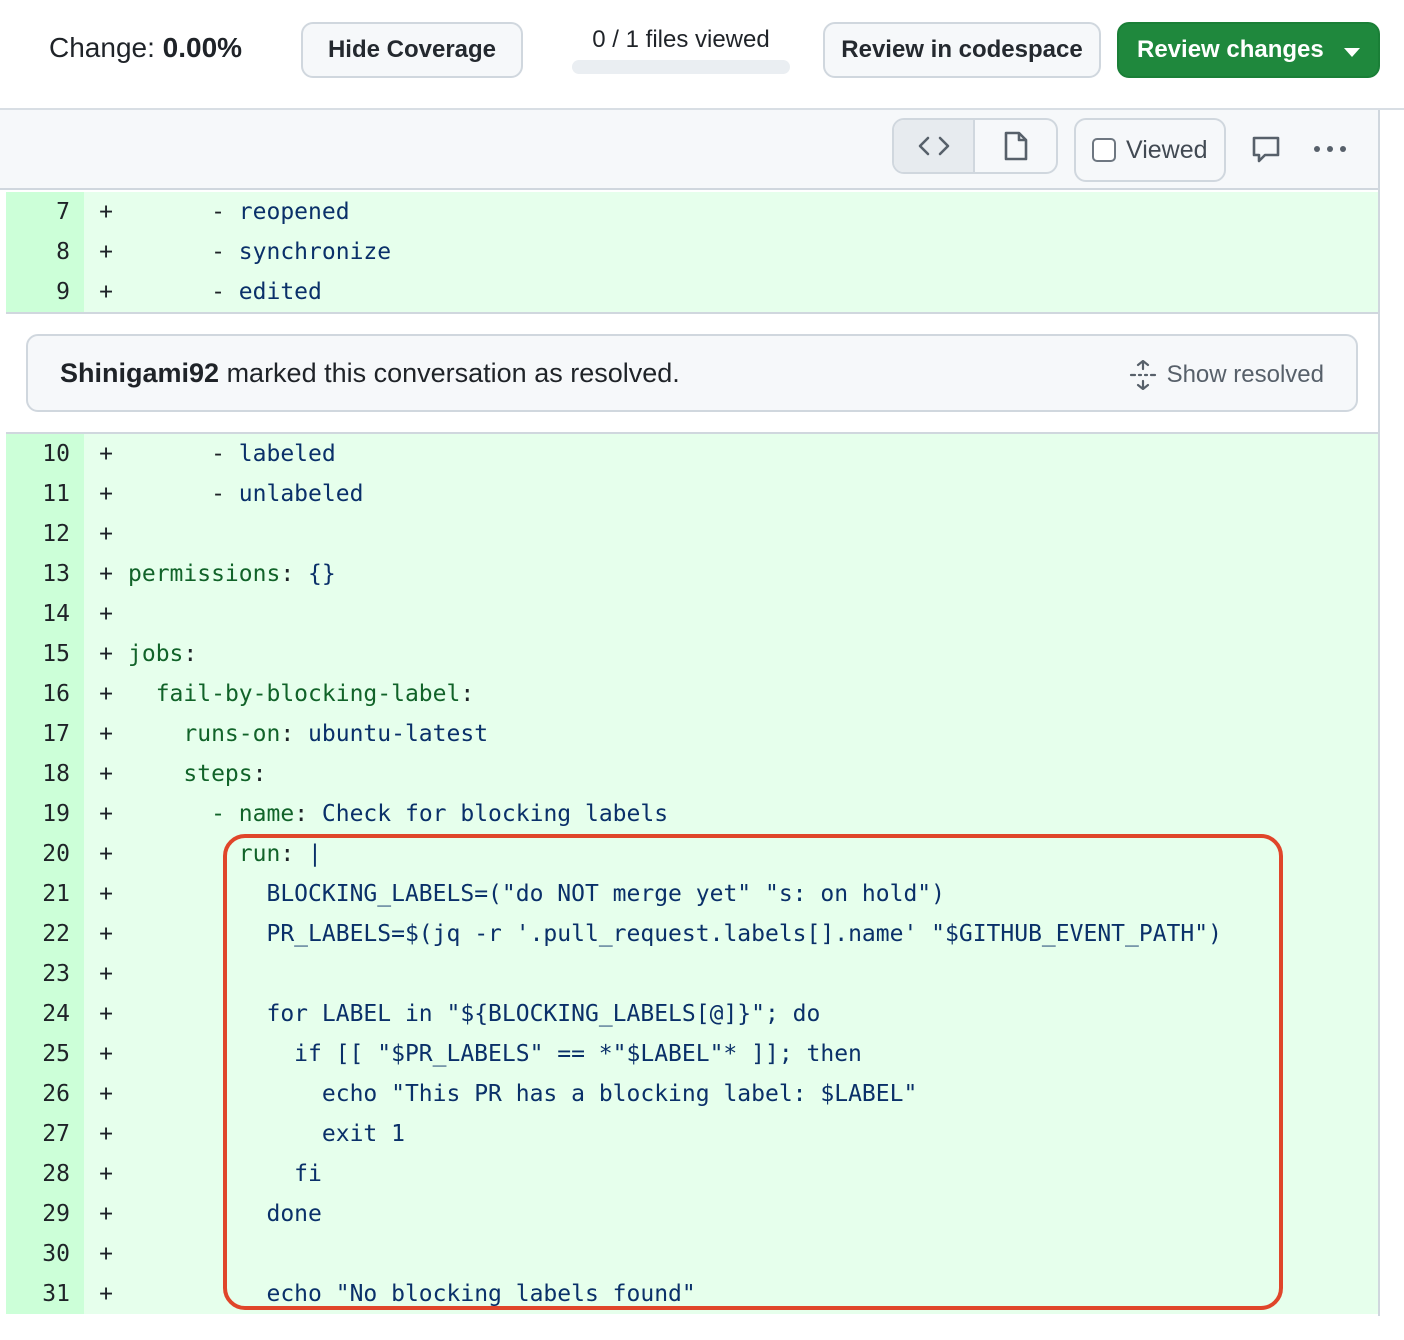  I want to click on caret-down-icon, so click(1352, 52).